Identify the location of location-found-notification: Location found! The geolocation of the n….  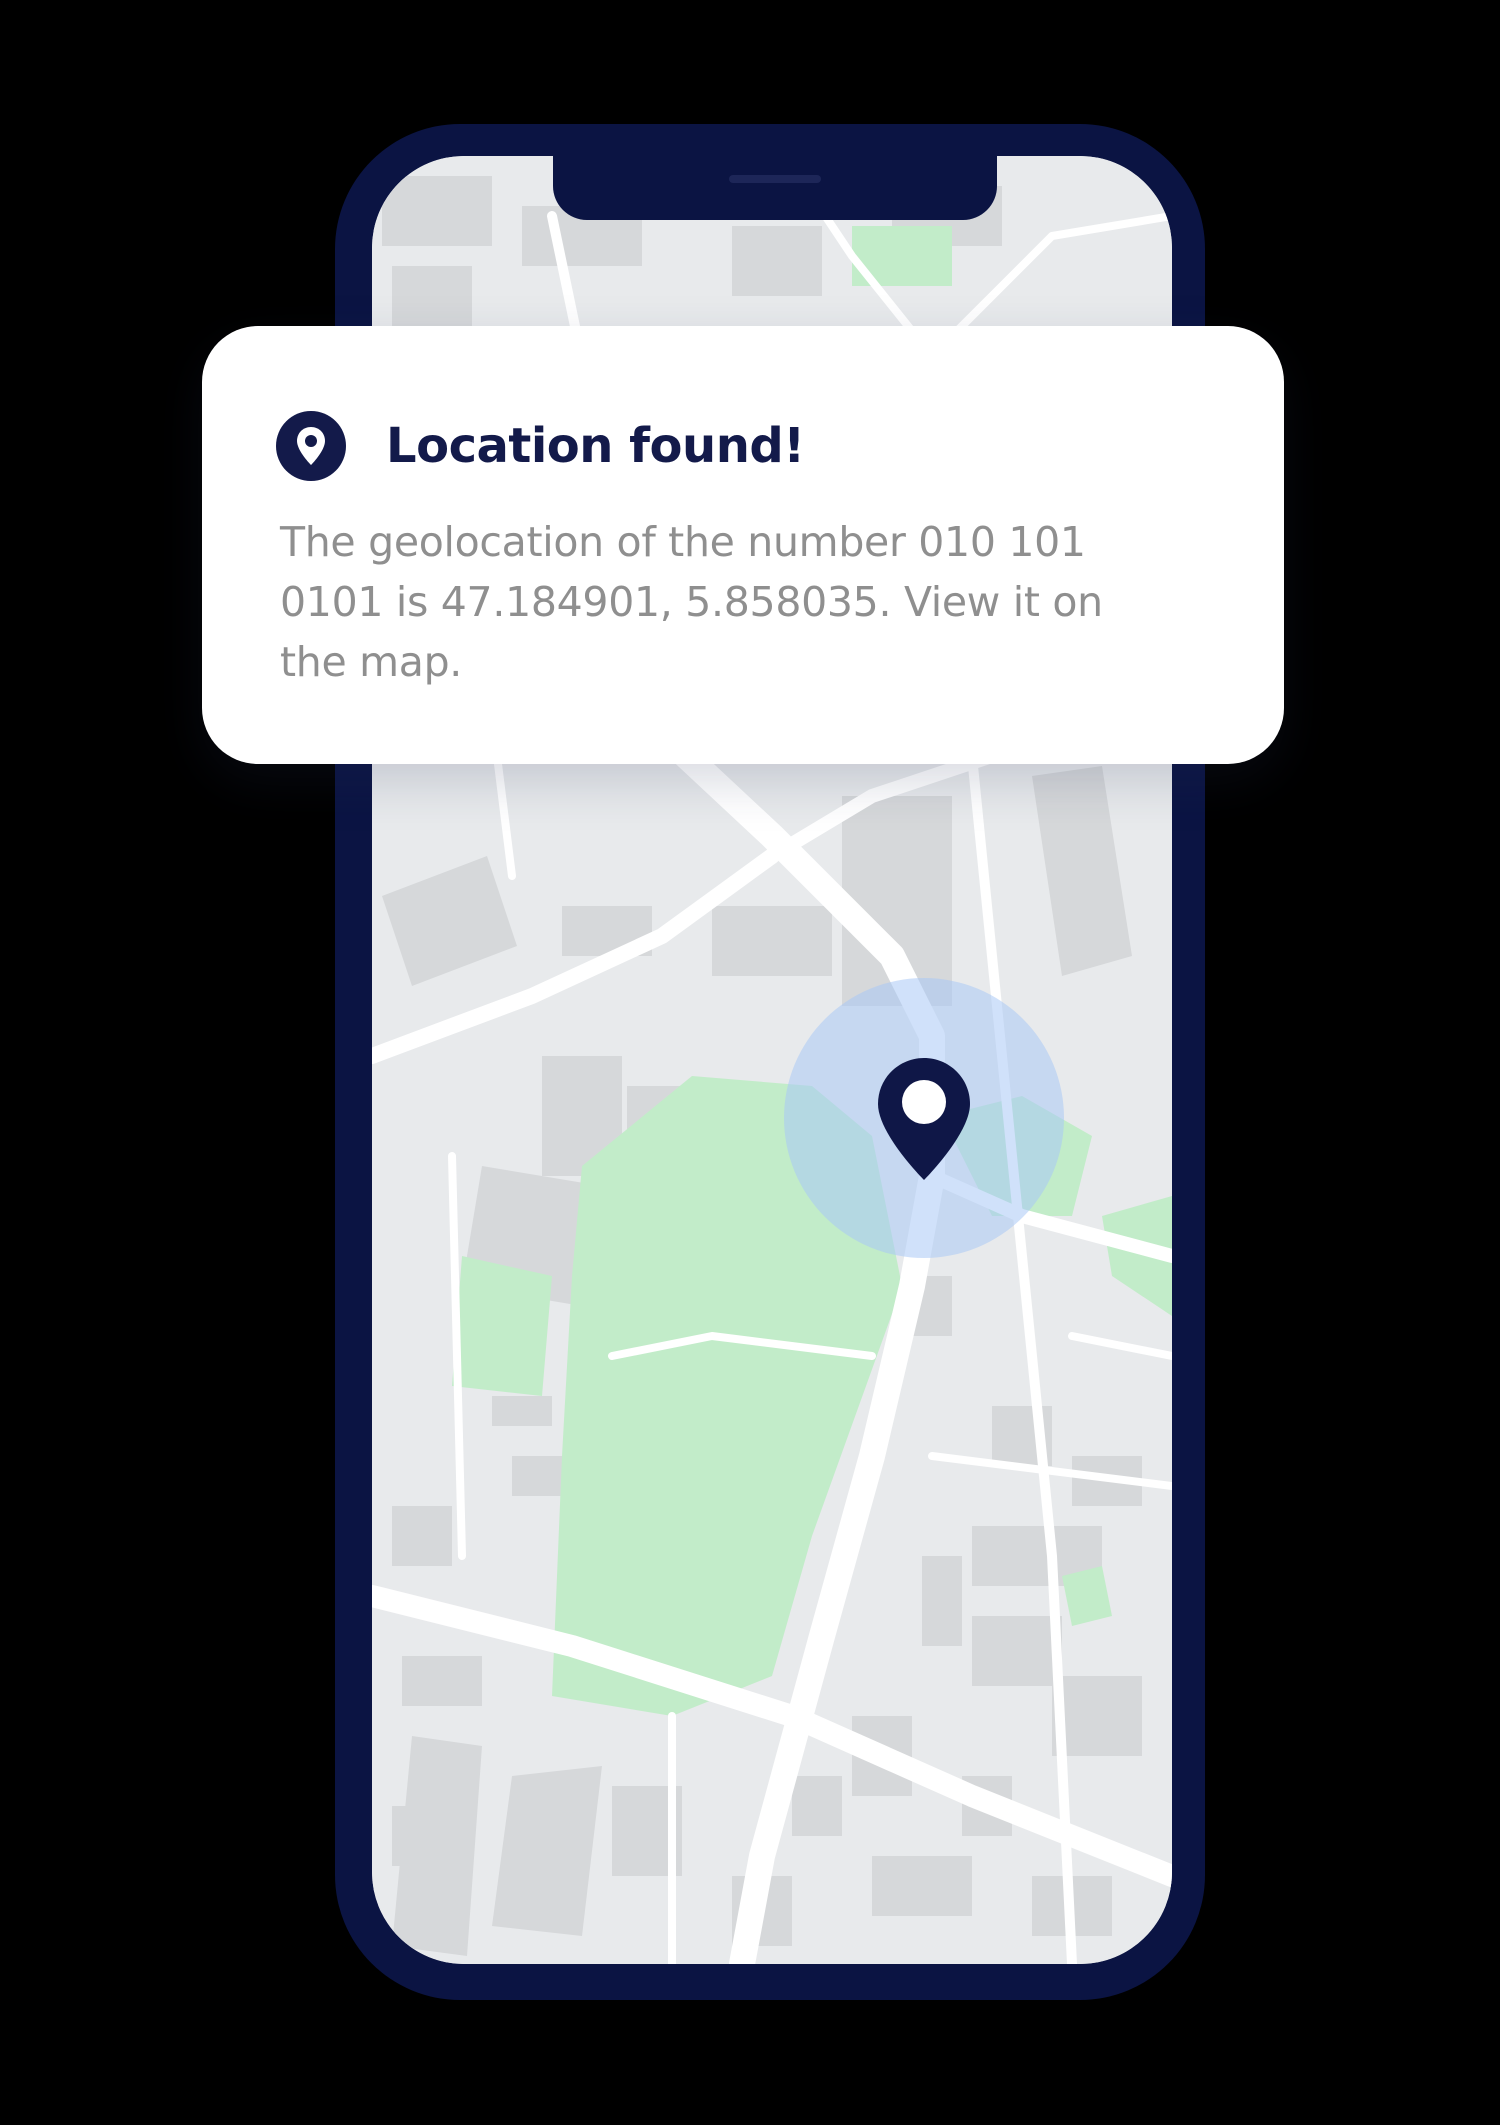
(743, 545).